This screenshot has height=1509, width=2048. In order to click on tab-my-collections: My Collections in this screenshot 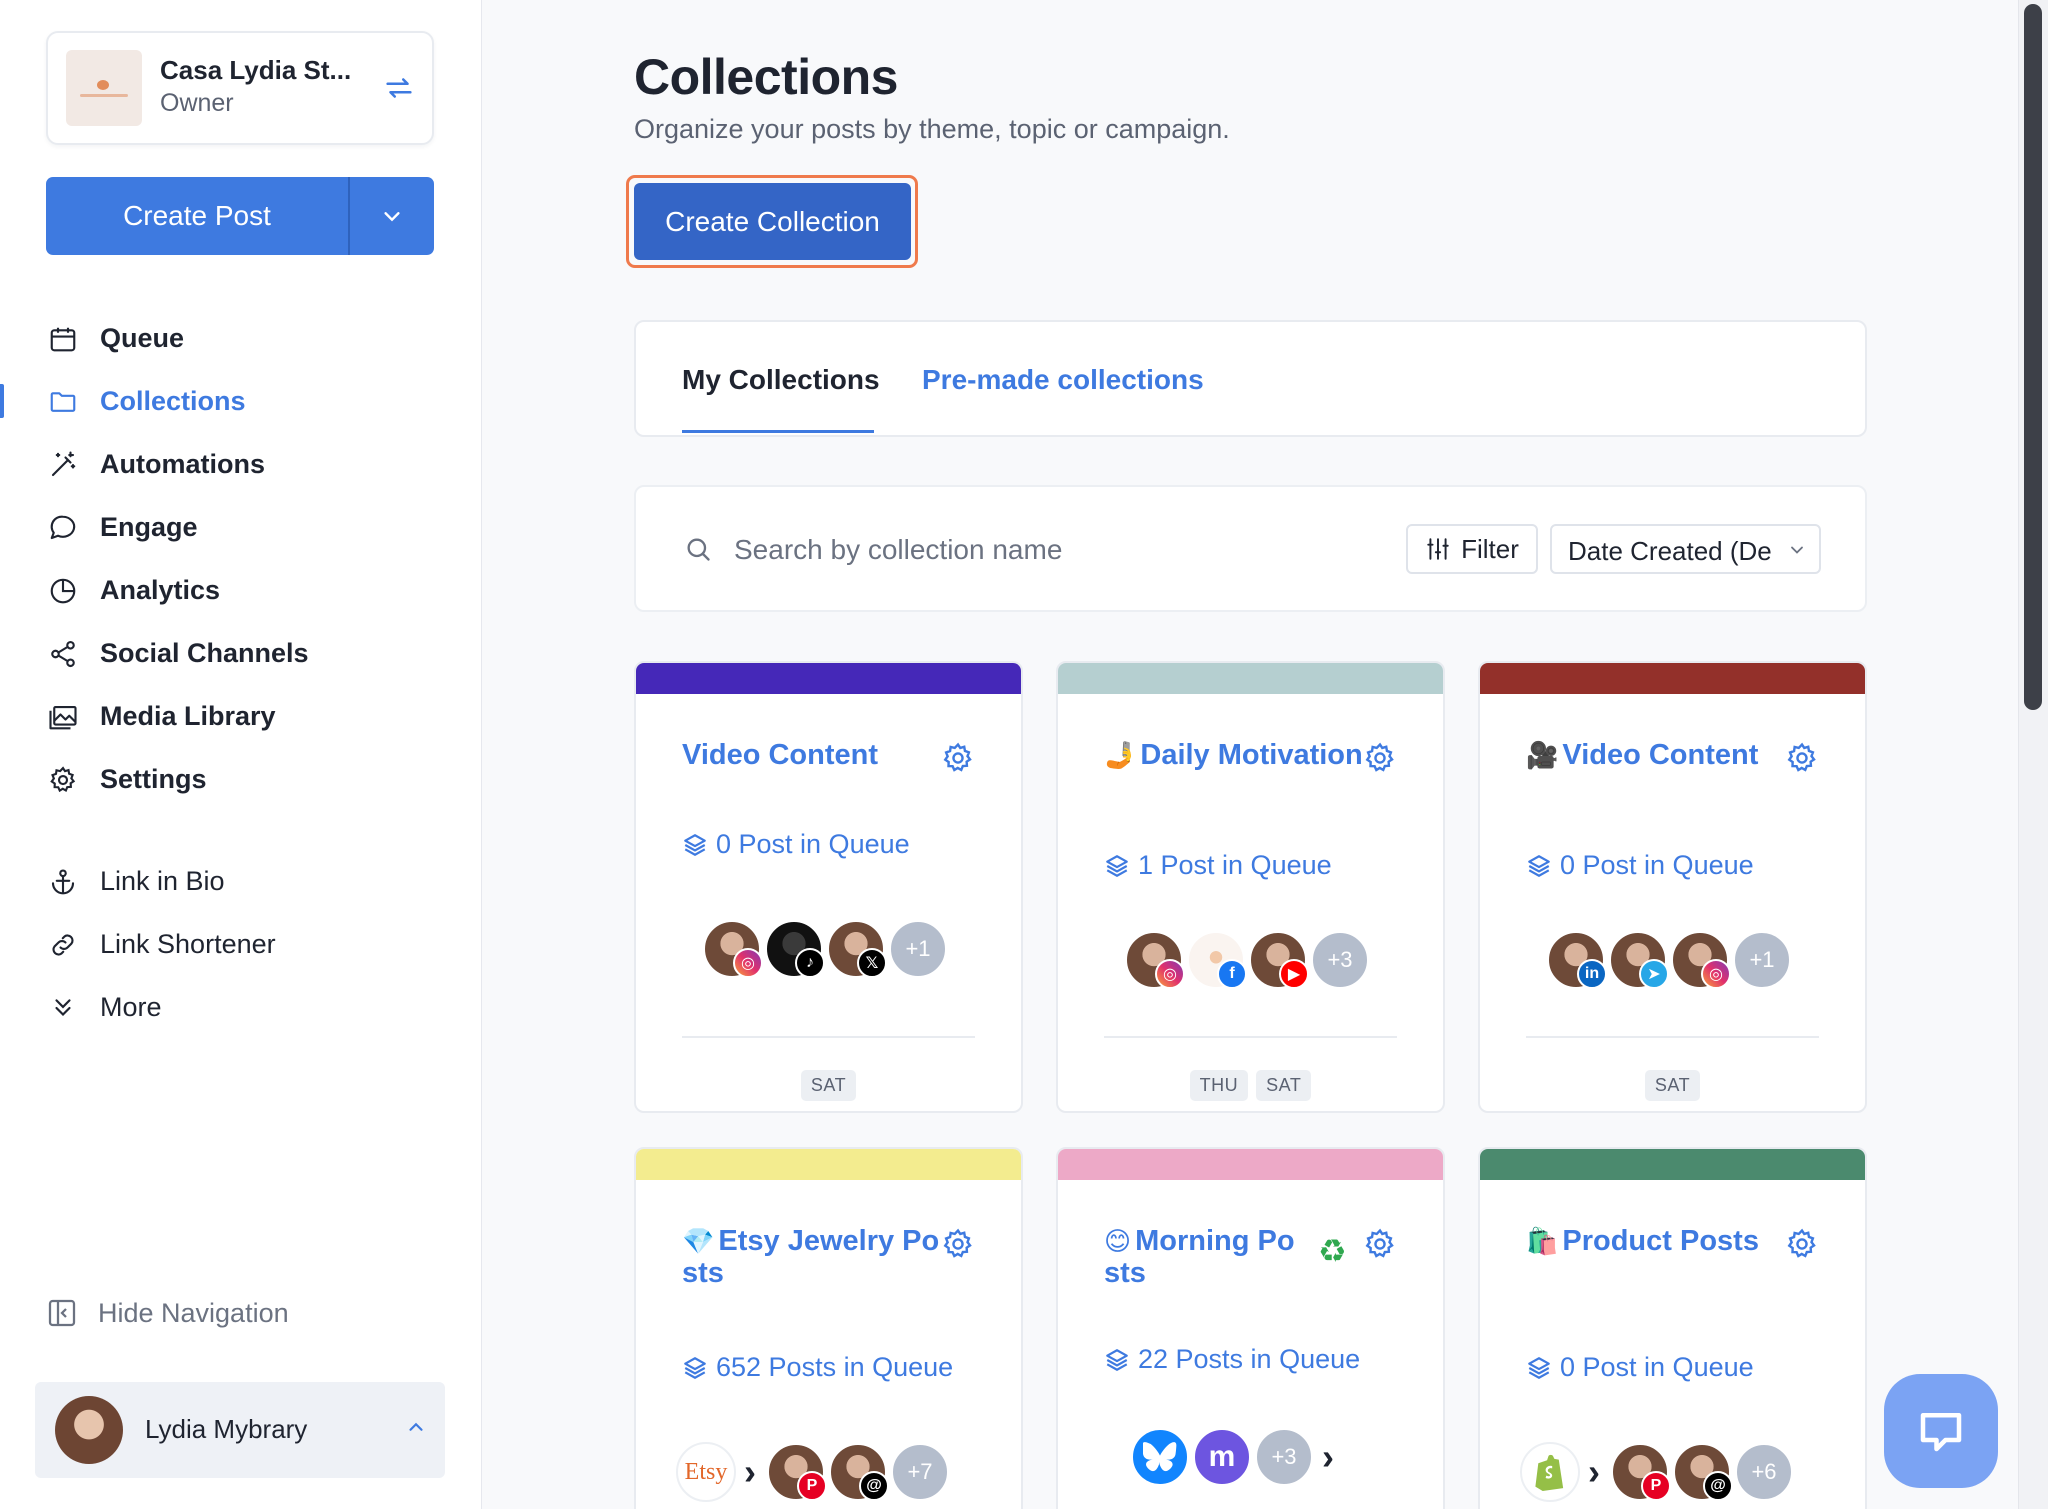, I will do `click(781, 380)`.